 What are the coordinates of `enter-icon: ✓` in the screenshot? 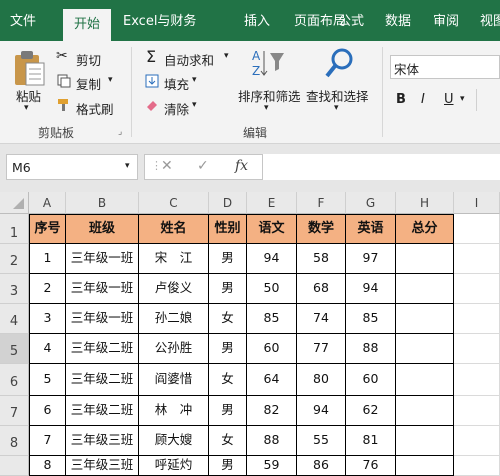 It's located at (203, 166).